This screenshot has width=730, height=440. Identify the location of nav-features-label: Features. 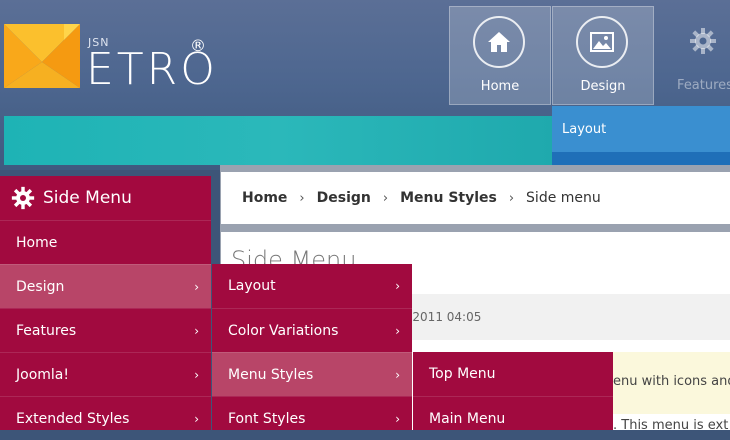
(703, 85).